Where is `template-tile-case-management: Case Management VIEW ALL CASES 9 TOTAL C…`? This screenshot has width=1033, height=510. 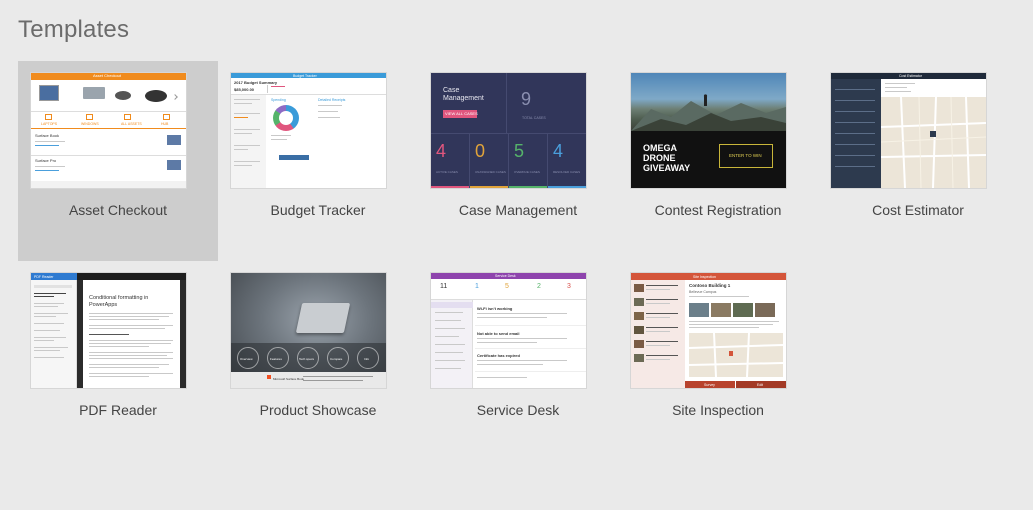
template-tile-case-management: Case Management VIEW ALL CASES 9 TOTAL C… is located at coordinates (518, 161).